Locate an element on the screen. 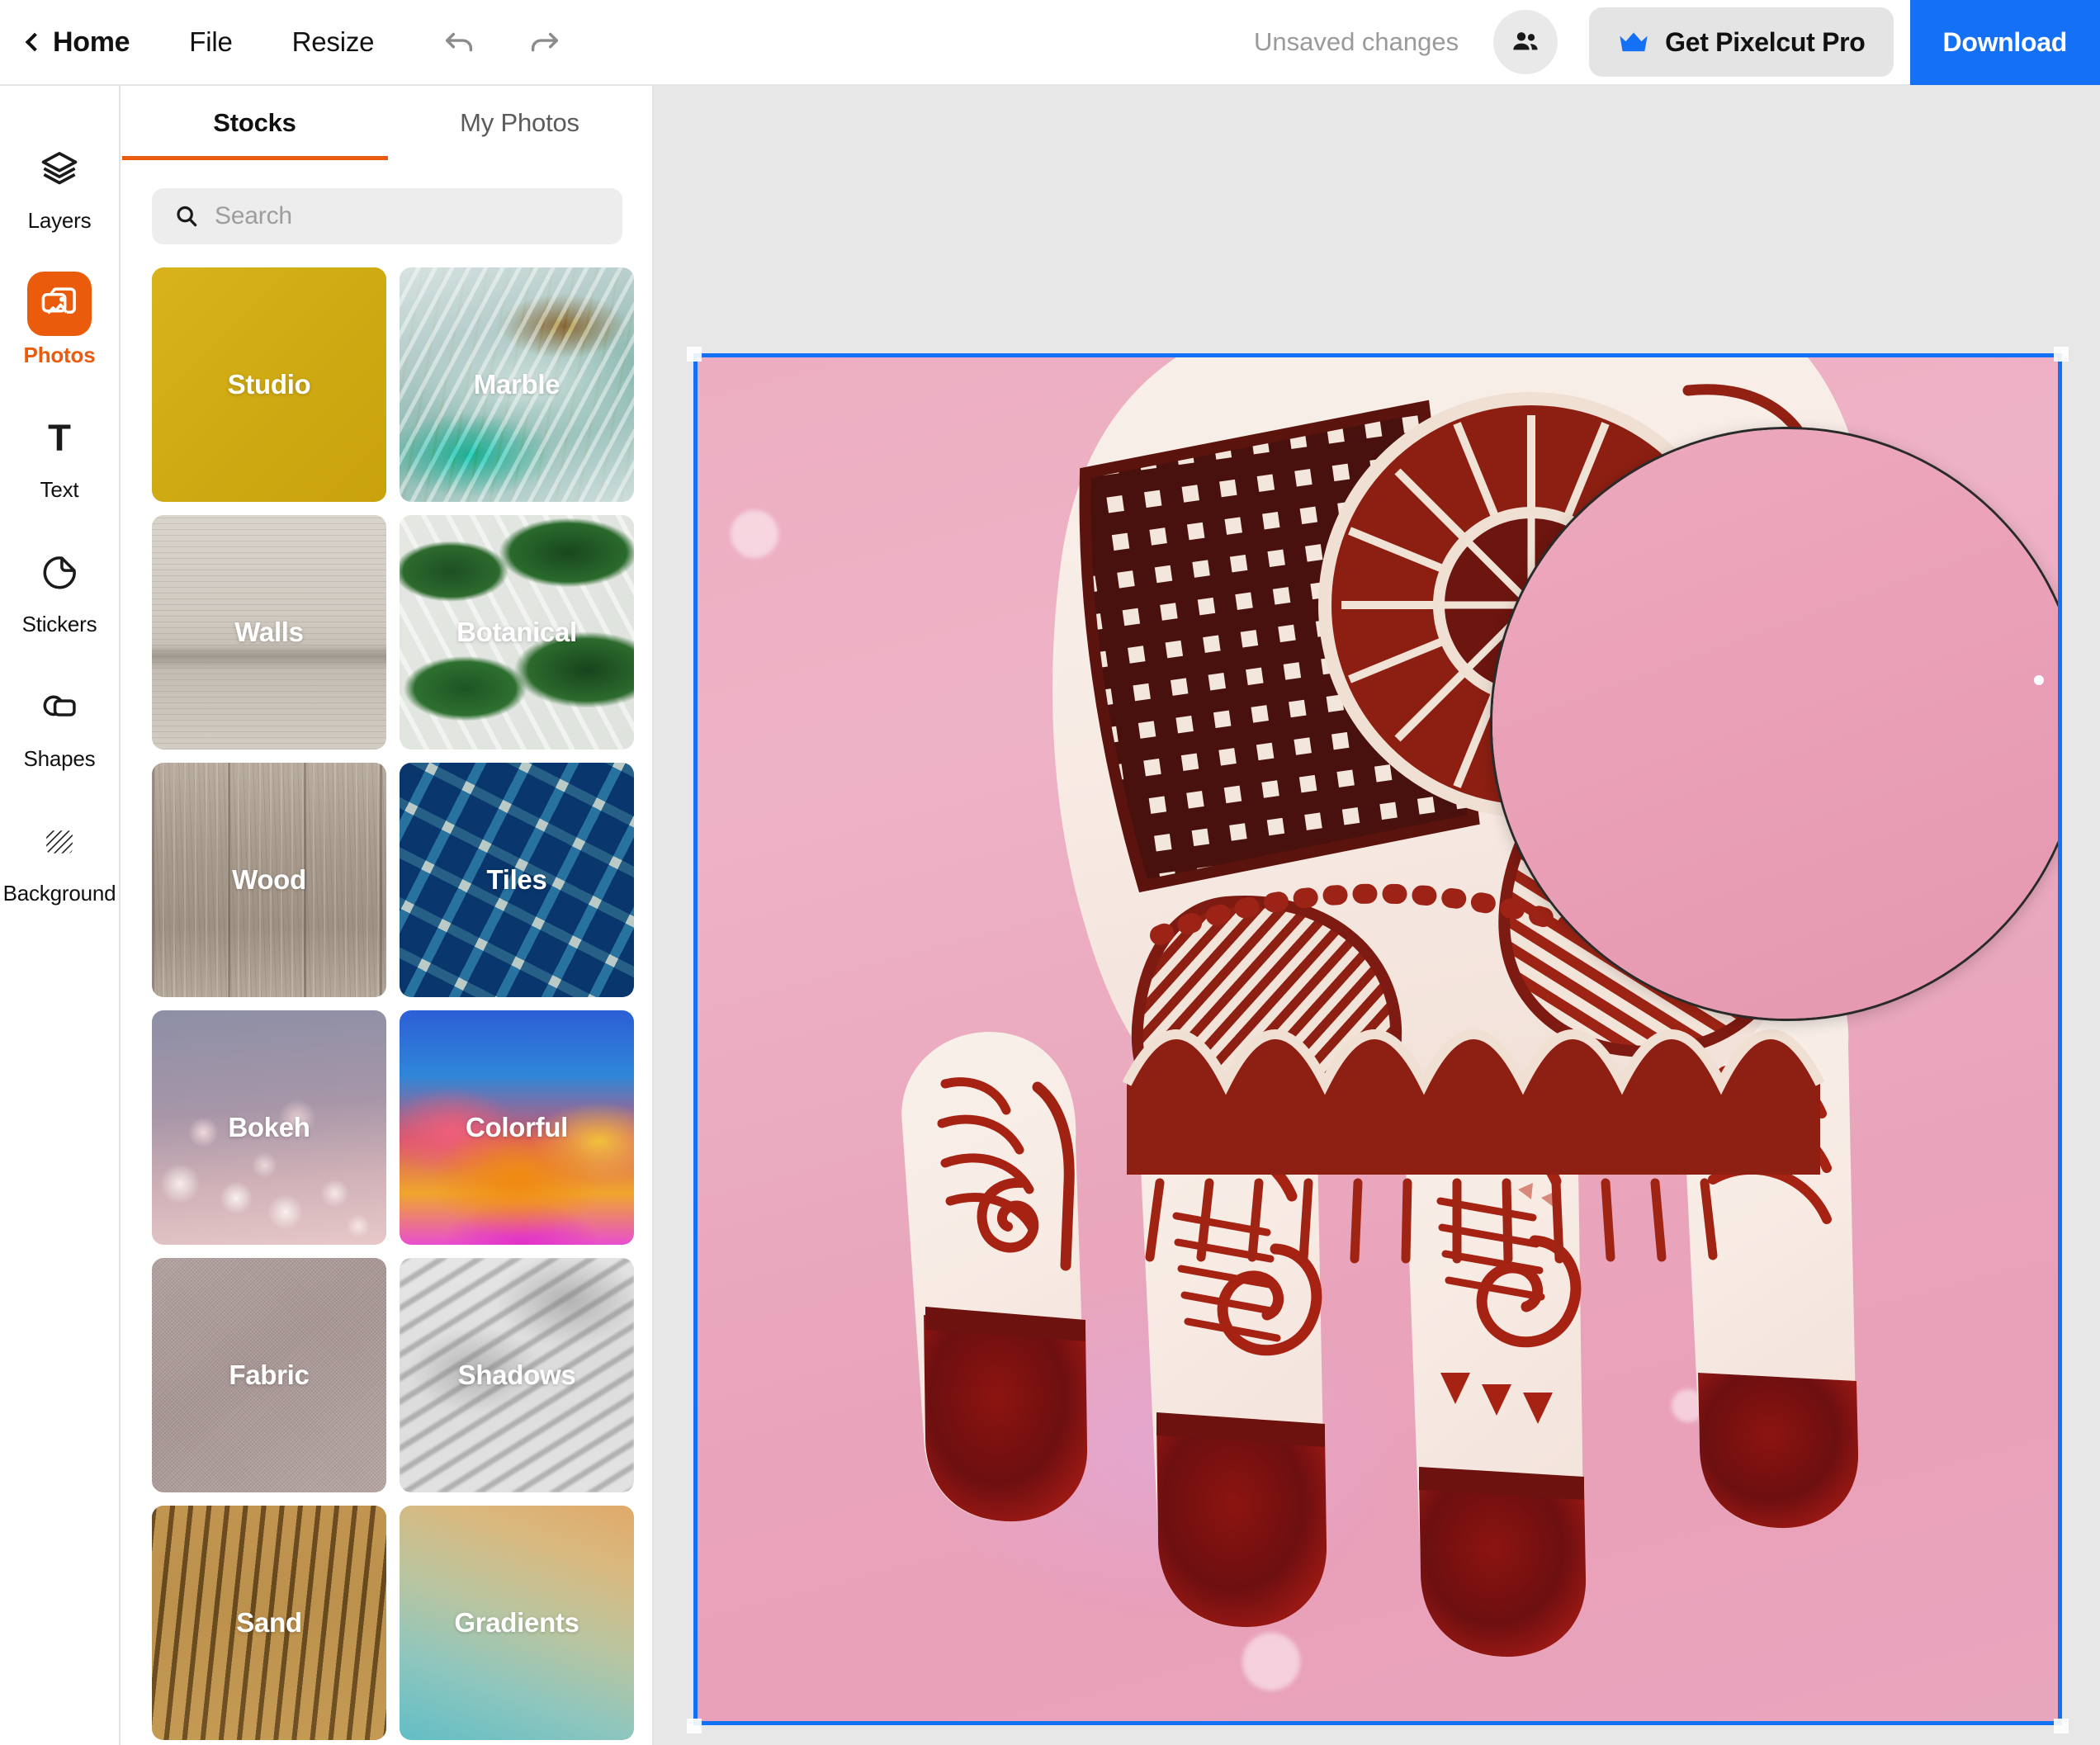 The width and height of the screenshot is (2100, 1745). stickers-icon-wrap is located at coordinates (60, 573).